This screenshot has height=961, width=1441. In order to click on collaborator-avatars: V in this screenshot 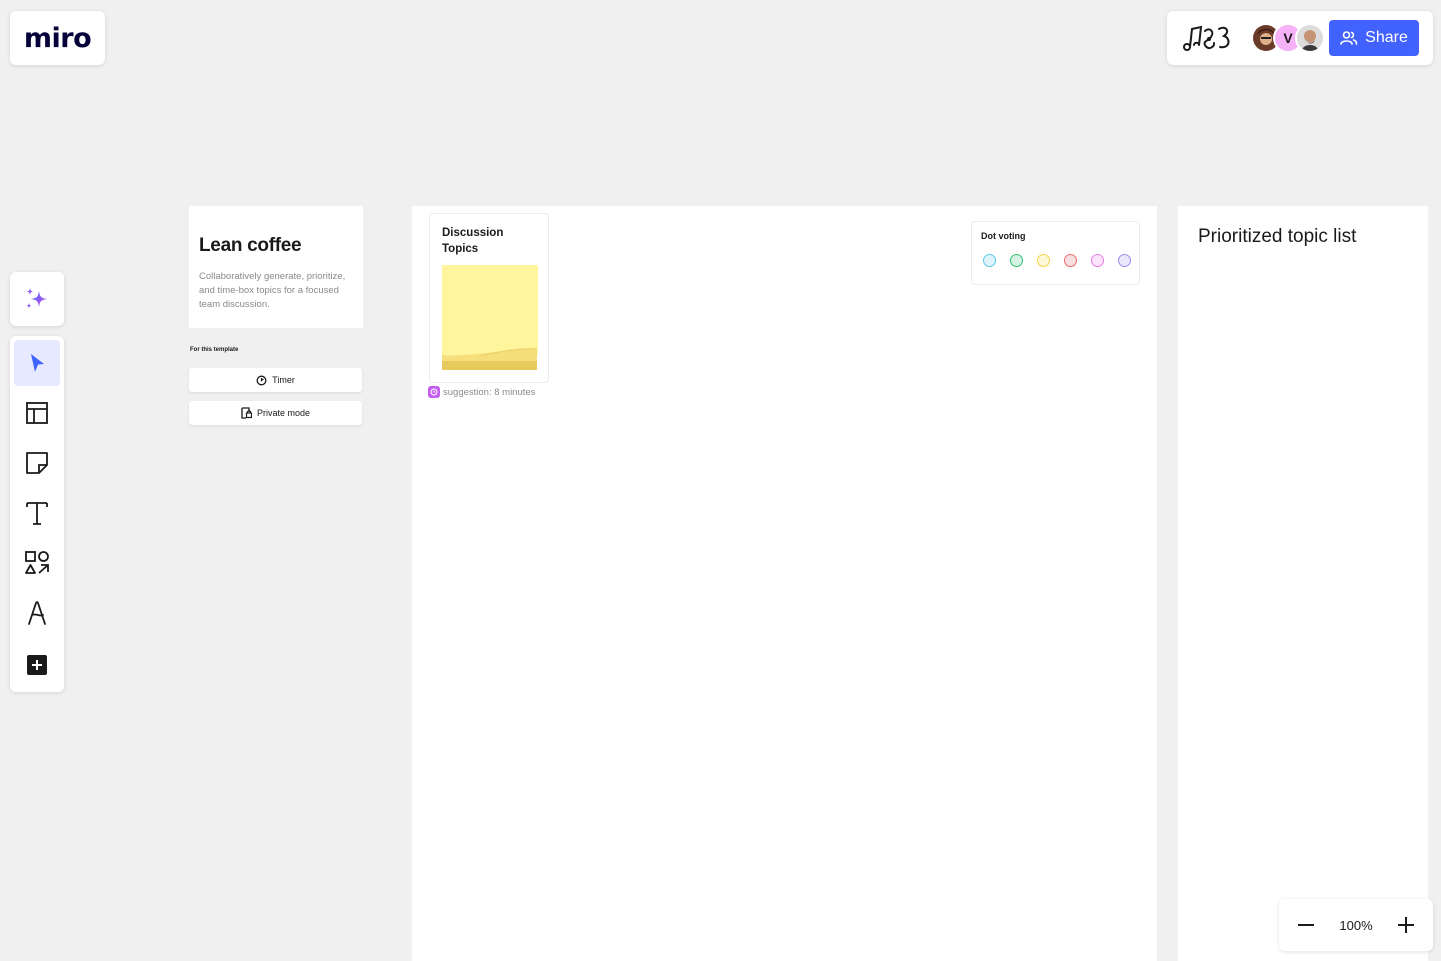, I will do `click(1288, 38)`.